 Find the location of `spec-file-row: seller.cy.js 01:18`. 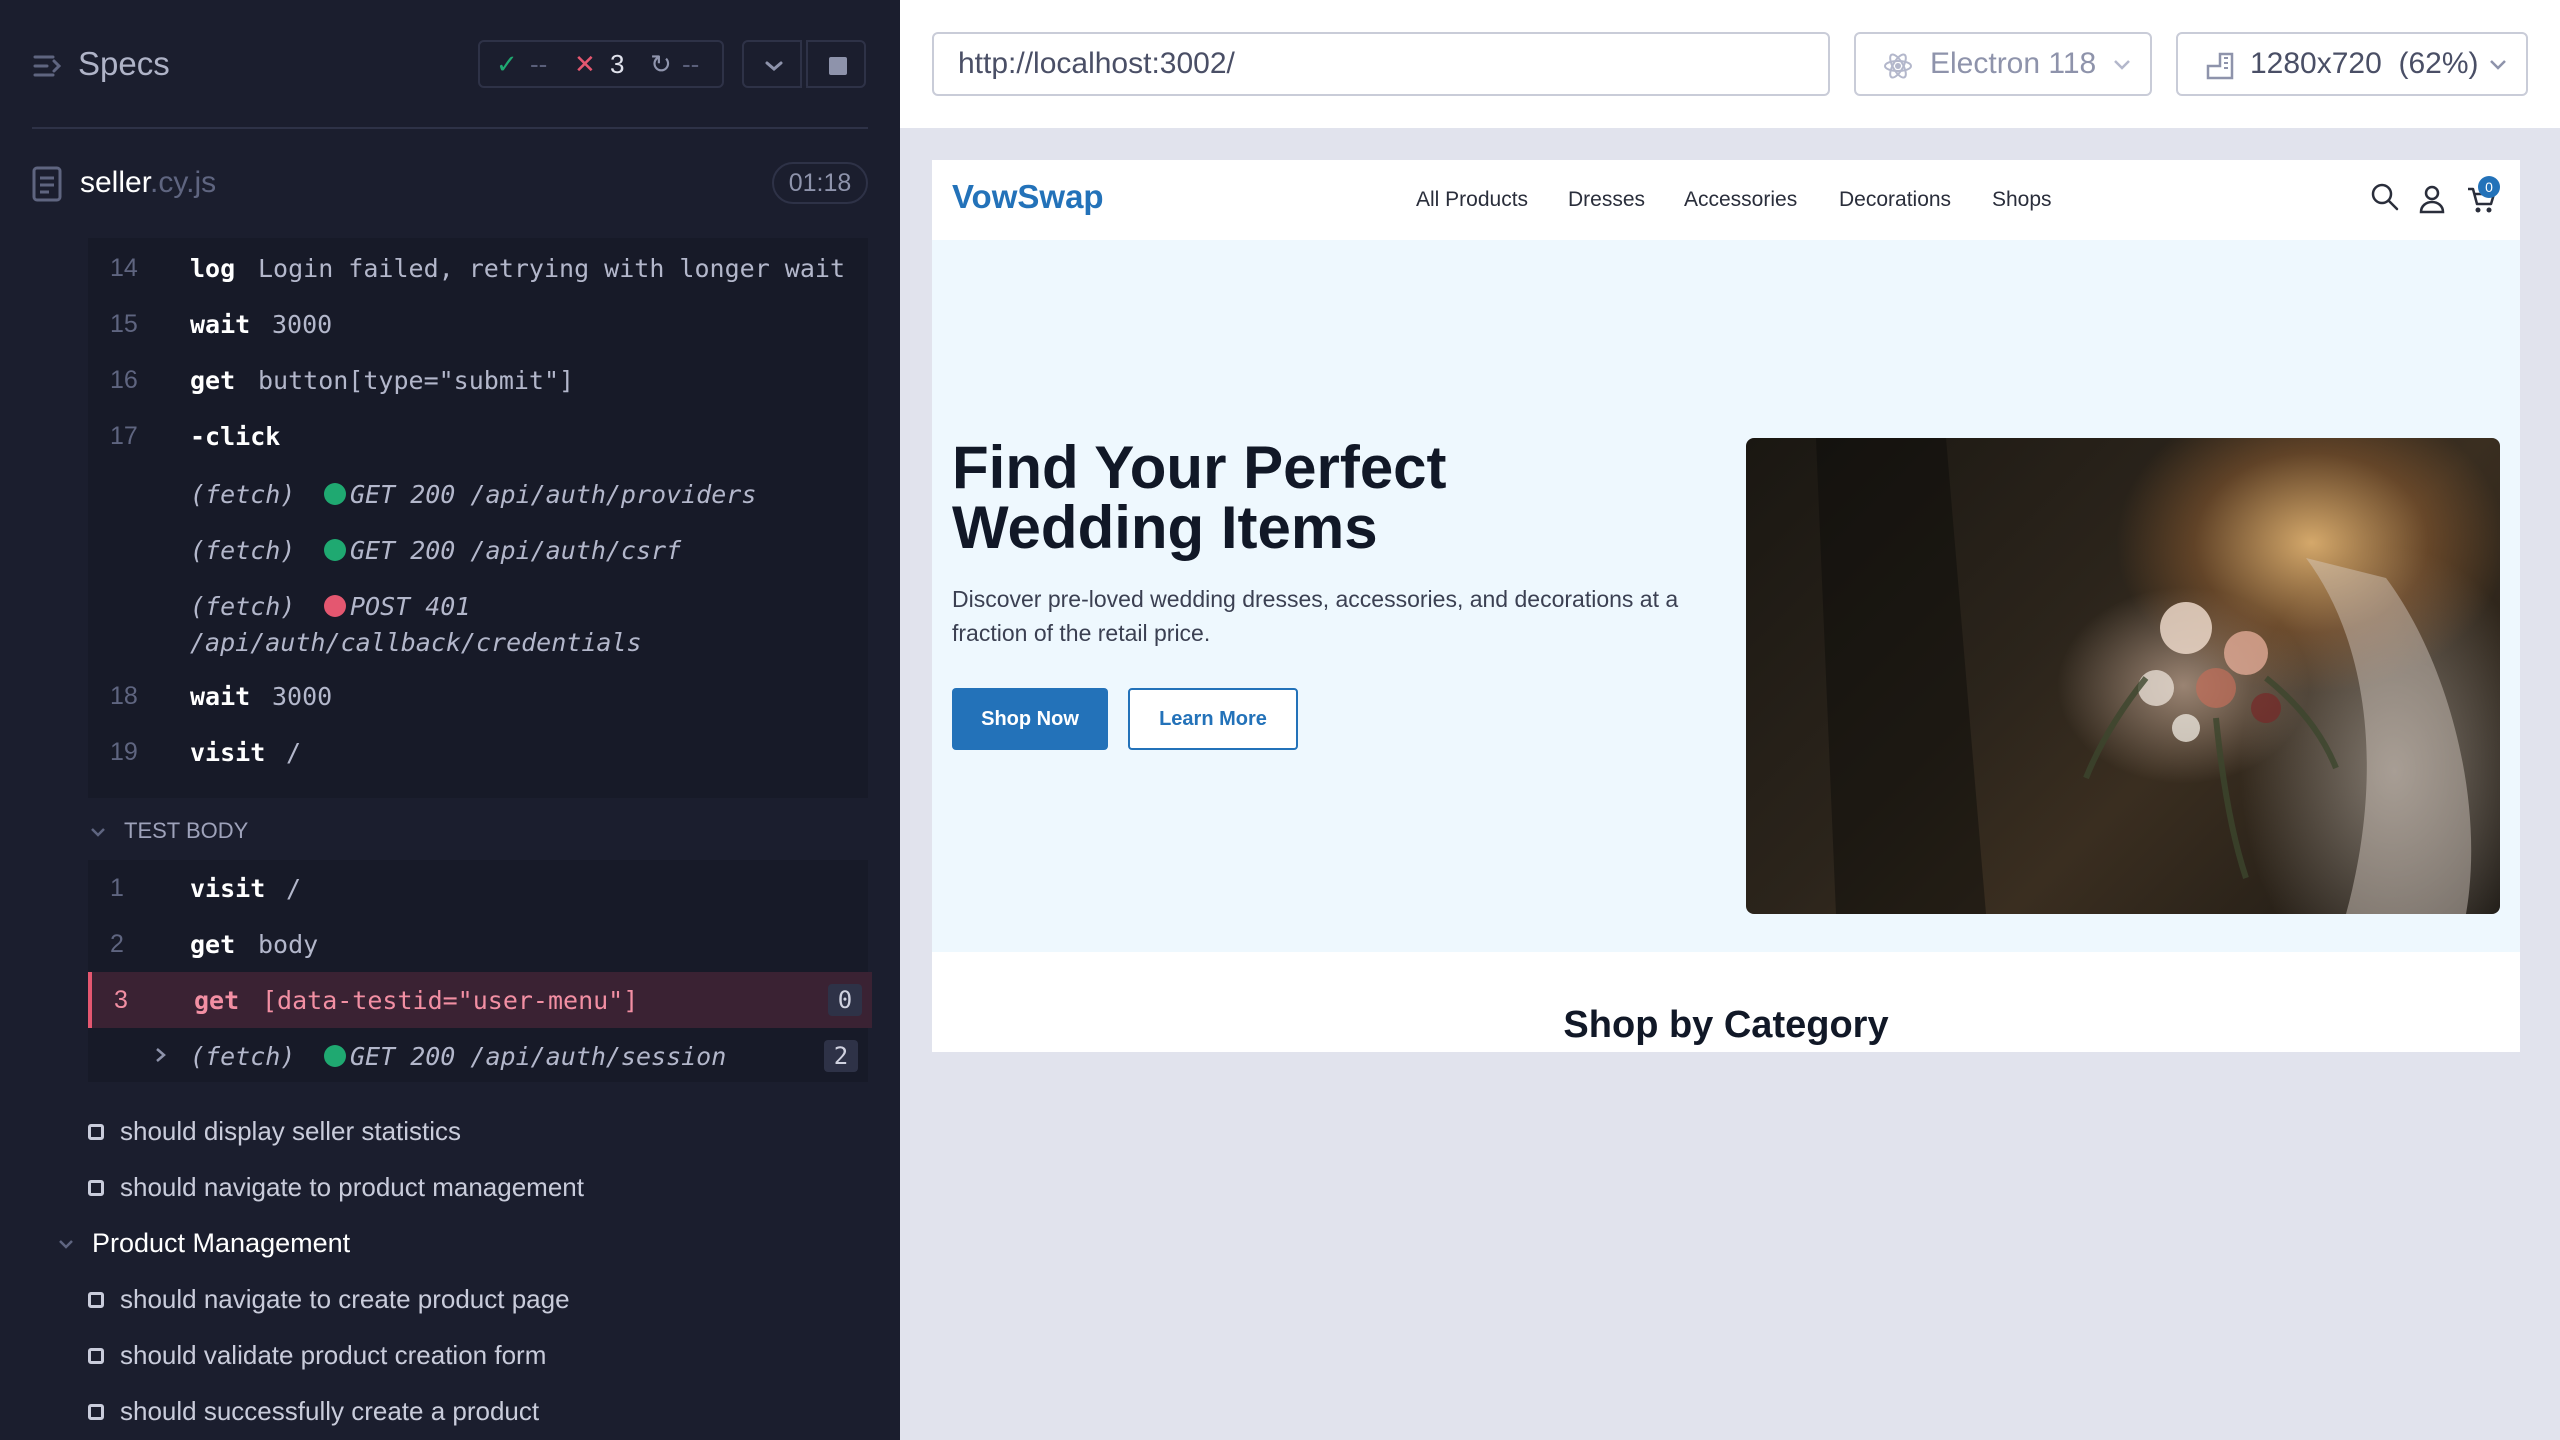

spec-file-row: seller.cy.js 01:18 is located at coordinates (450, 184).